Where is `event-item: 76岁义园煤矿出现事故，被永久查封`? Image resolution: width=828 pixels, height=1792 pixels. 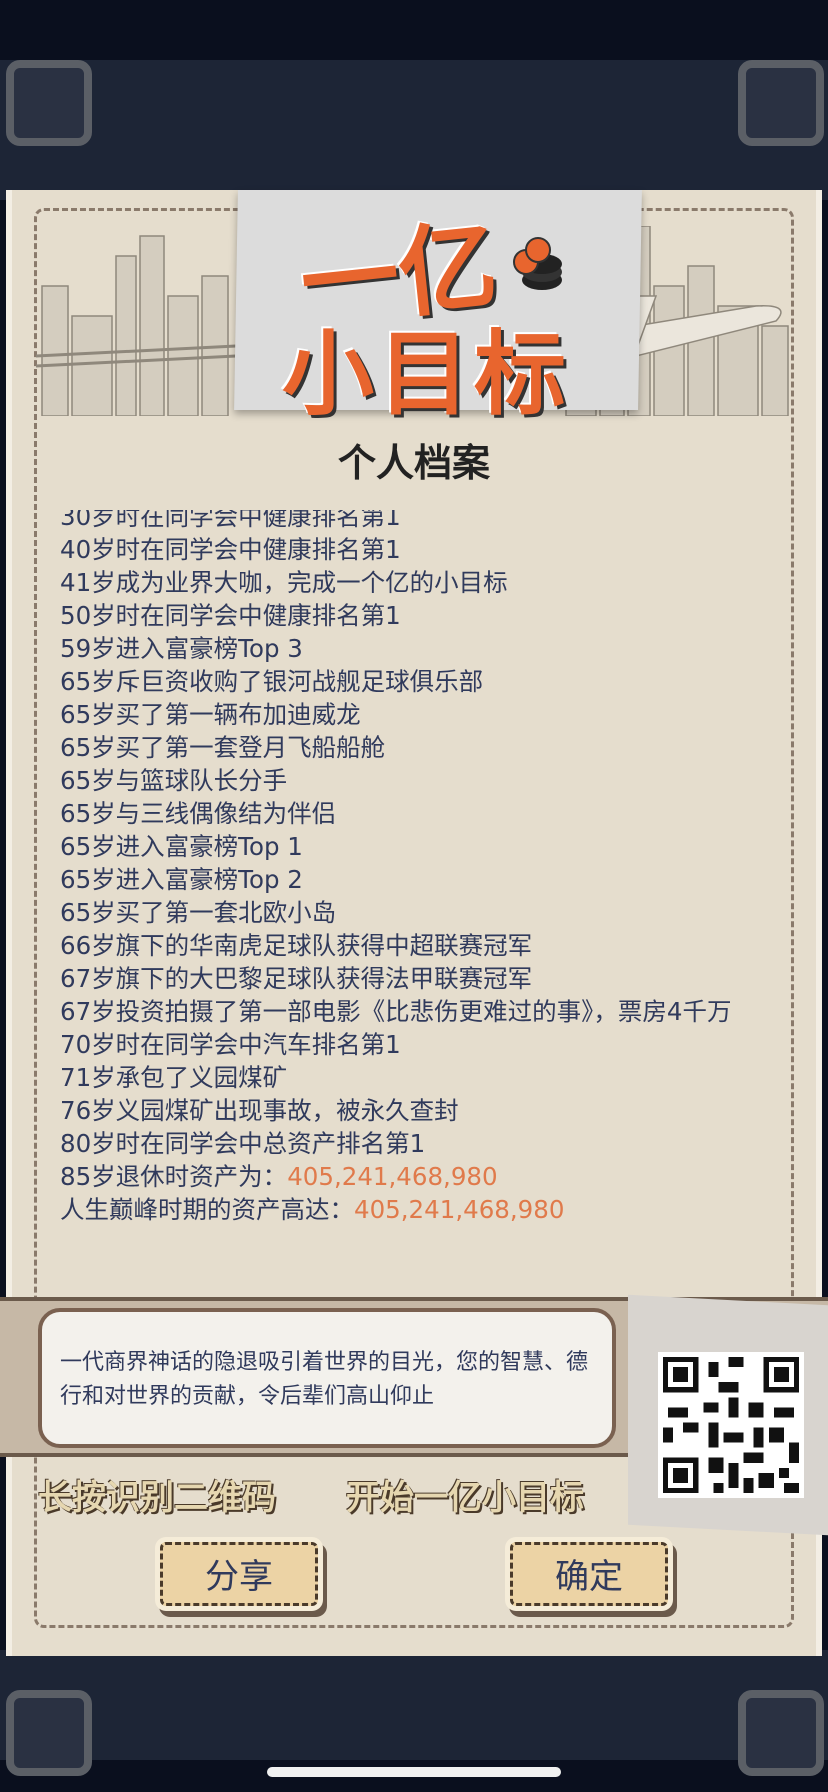 event-item: 76岁义园煤矿出现事故，被永久查封 is located at coordinates (259, 1110).